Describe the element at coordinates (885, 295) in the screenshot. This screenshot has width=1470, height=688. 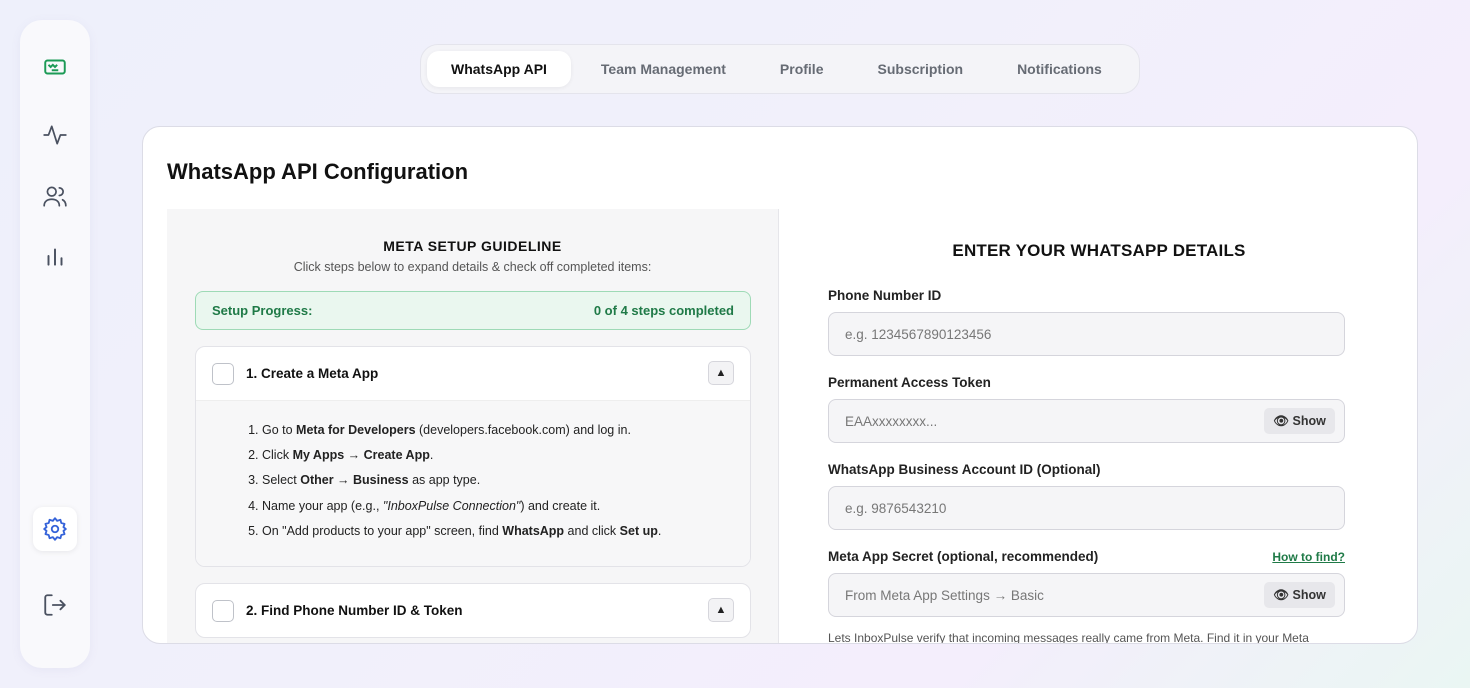
I see `phone-number-id-label: Phone Number ID` at that location.